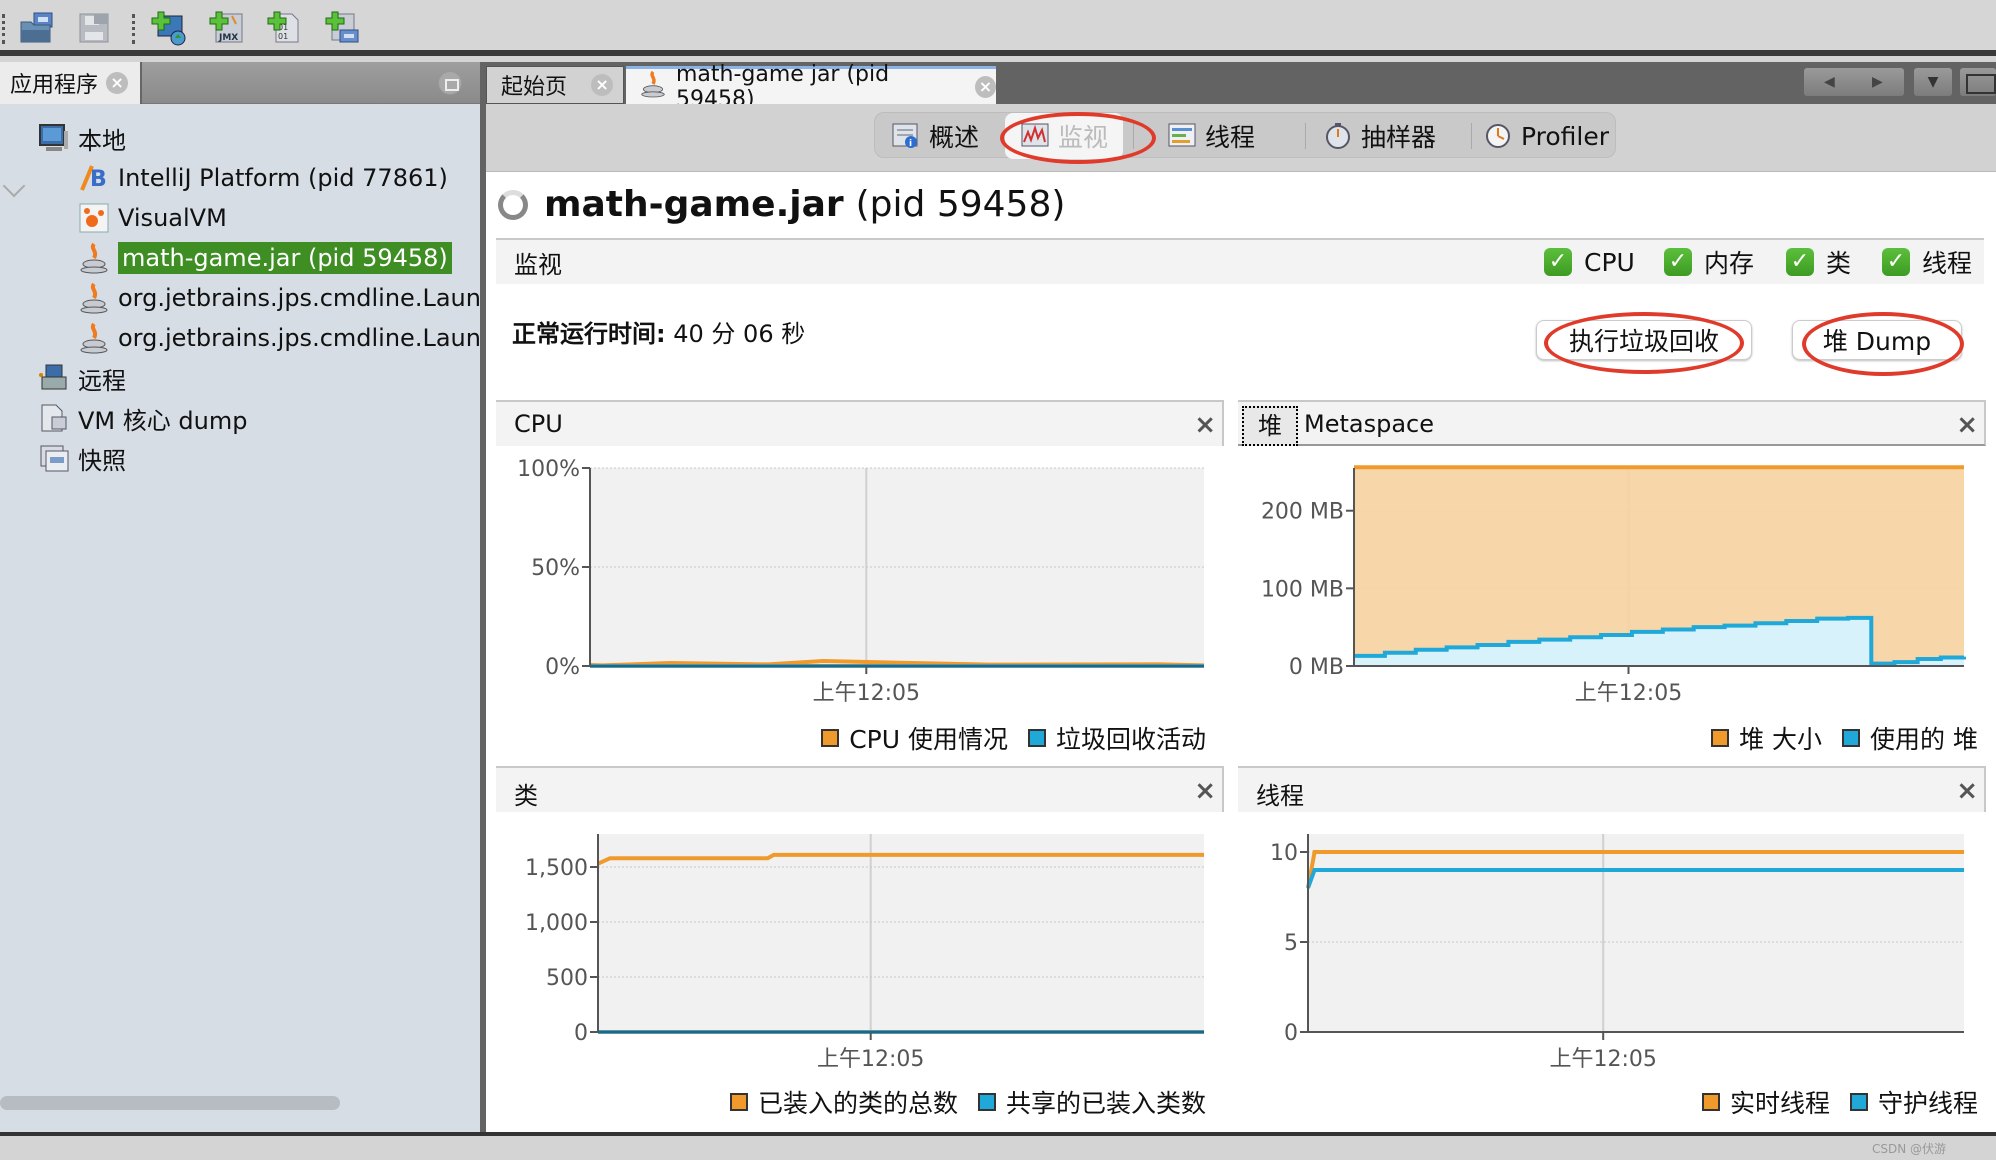 The height and width of the screenshot is (1160, 1996). I want to click on legend-item: 堆 大小, so click(1766, 738).